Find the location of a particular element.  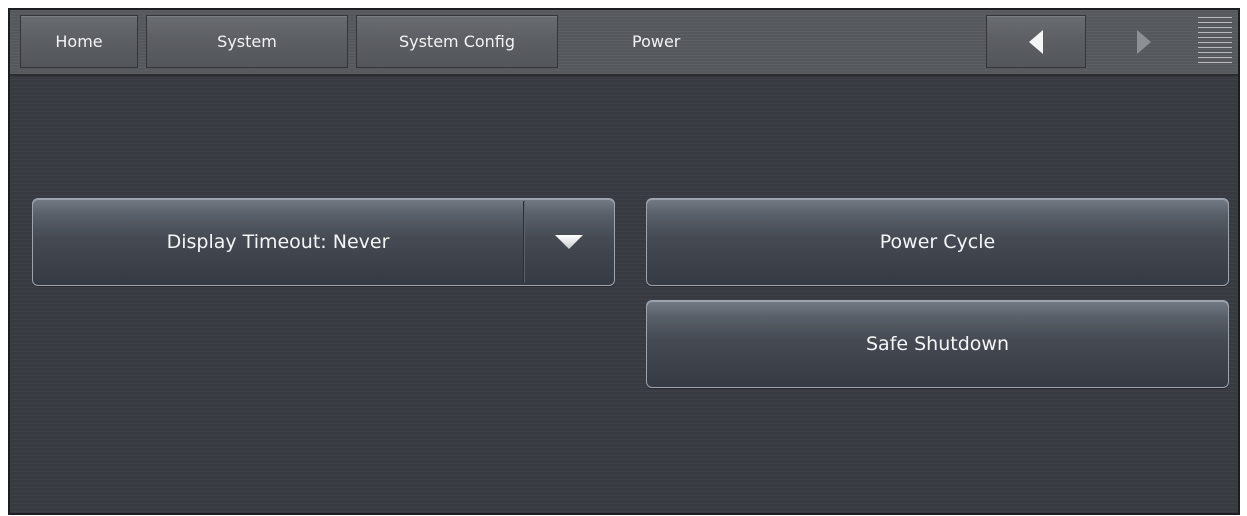

page-title-label: Power is located at coordinates (656, 41).